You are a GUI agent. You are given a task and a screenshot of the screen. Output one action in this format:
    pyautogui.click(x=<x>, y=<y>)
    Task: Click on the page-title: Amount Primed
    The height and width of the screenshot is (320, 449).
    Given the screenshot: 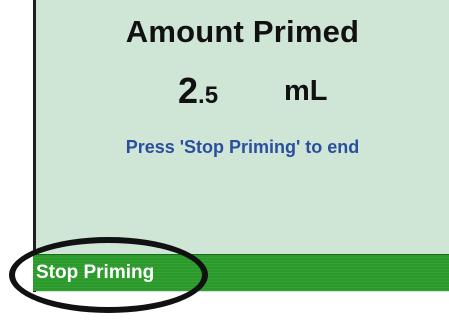 What is the action you would take?
    pyautogui.click(x=242, y=31)
    